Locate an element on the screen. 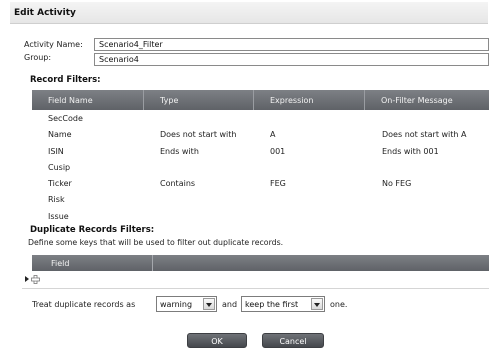  treat-middle-text: and is located at coordinates (230, 304).